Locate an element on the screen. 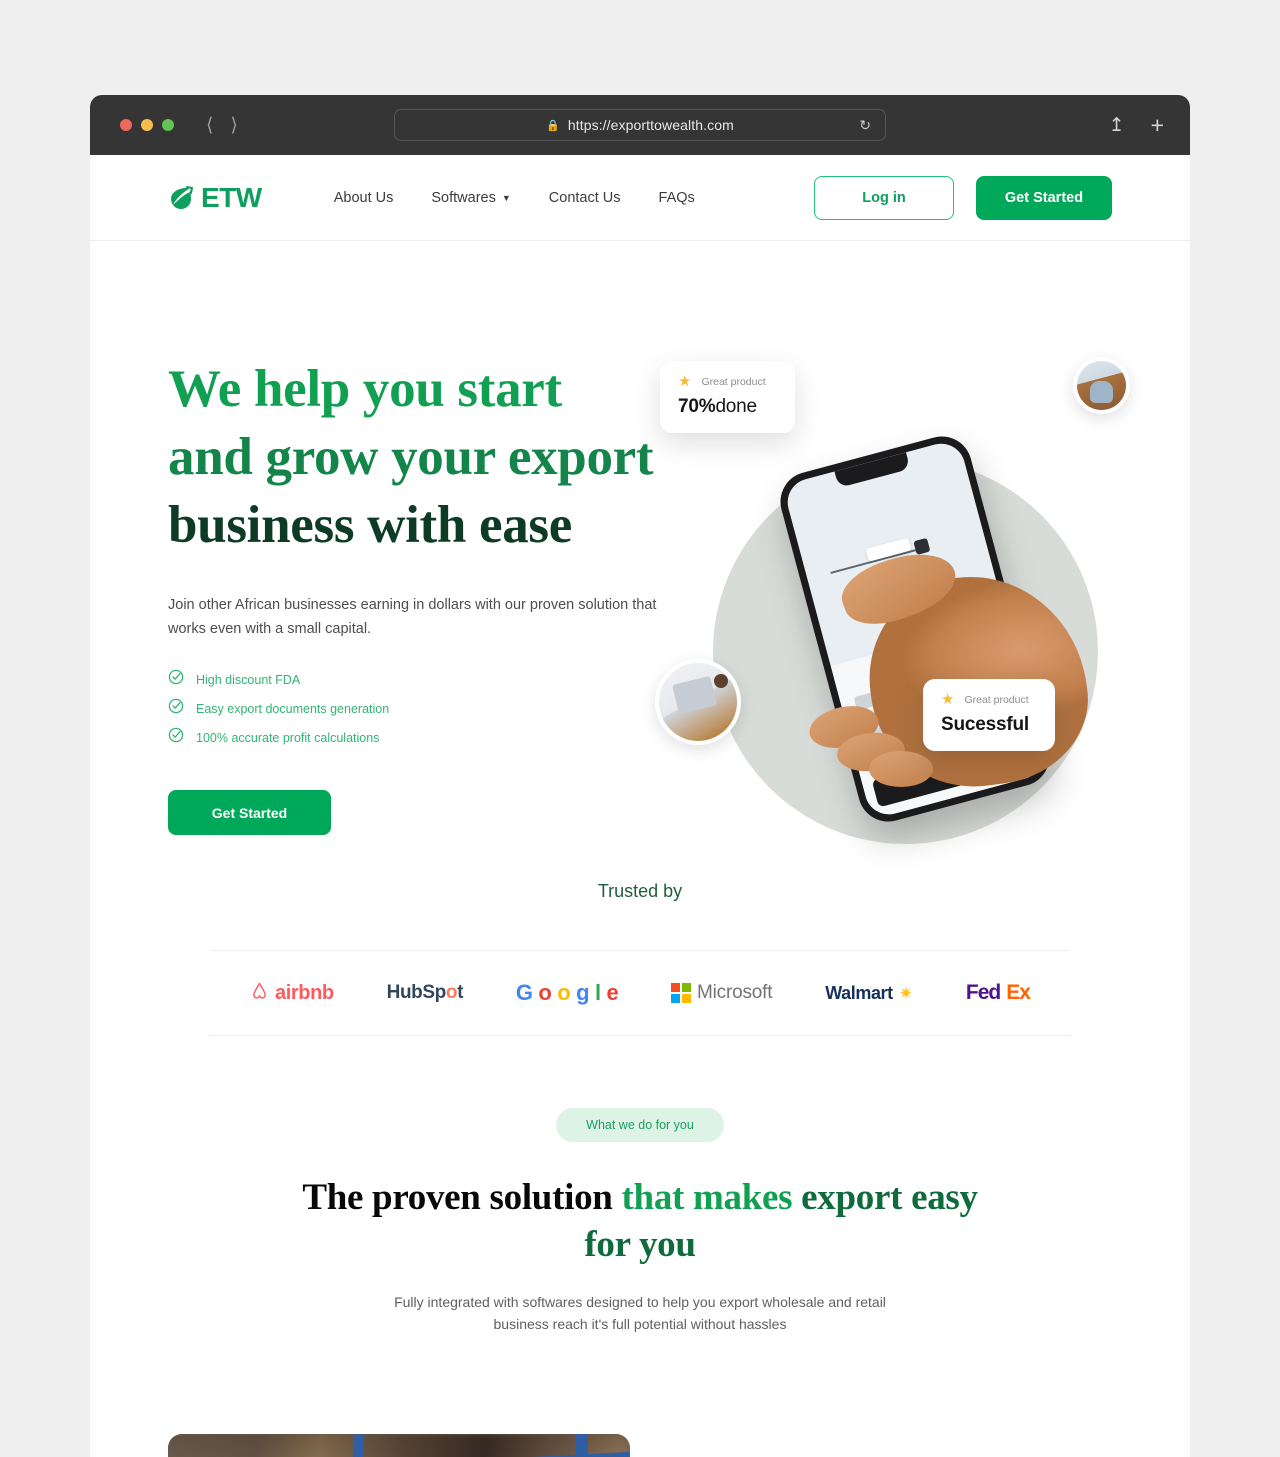 The width and height of the screenshot is (1280, 1457). chrome-actions: ↥ + is located at coordinates (1136, 125).